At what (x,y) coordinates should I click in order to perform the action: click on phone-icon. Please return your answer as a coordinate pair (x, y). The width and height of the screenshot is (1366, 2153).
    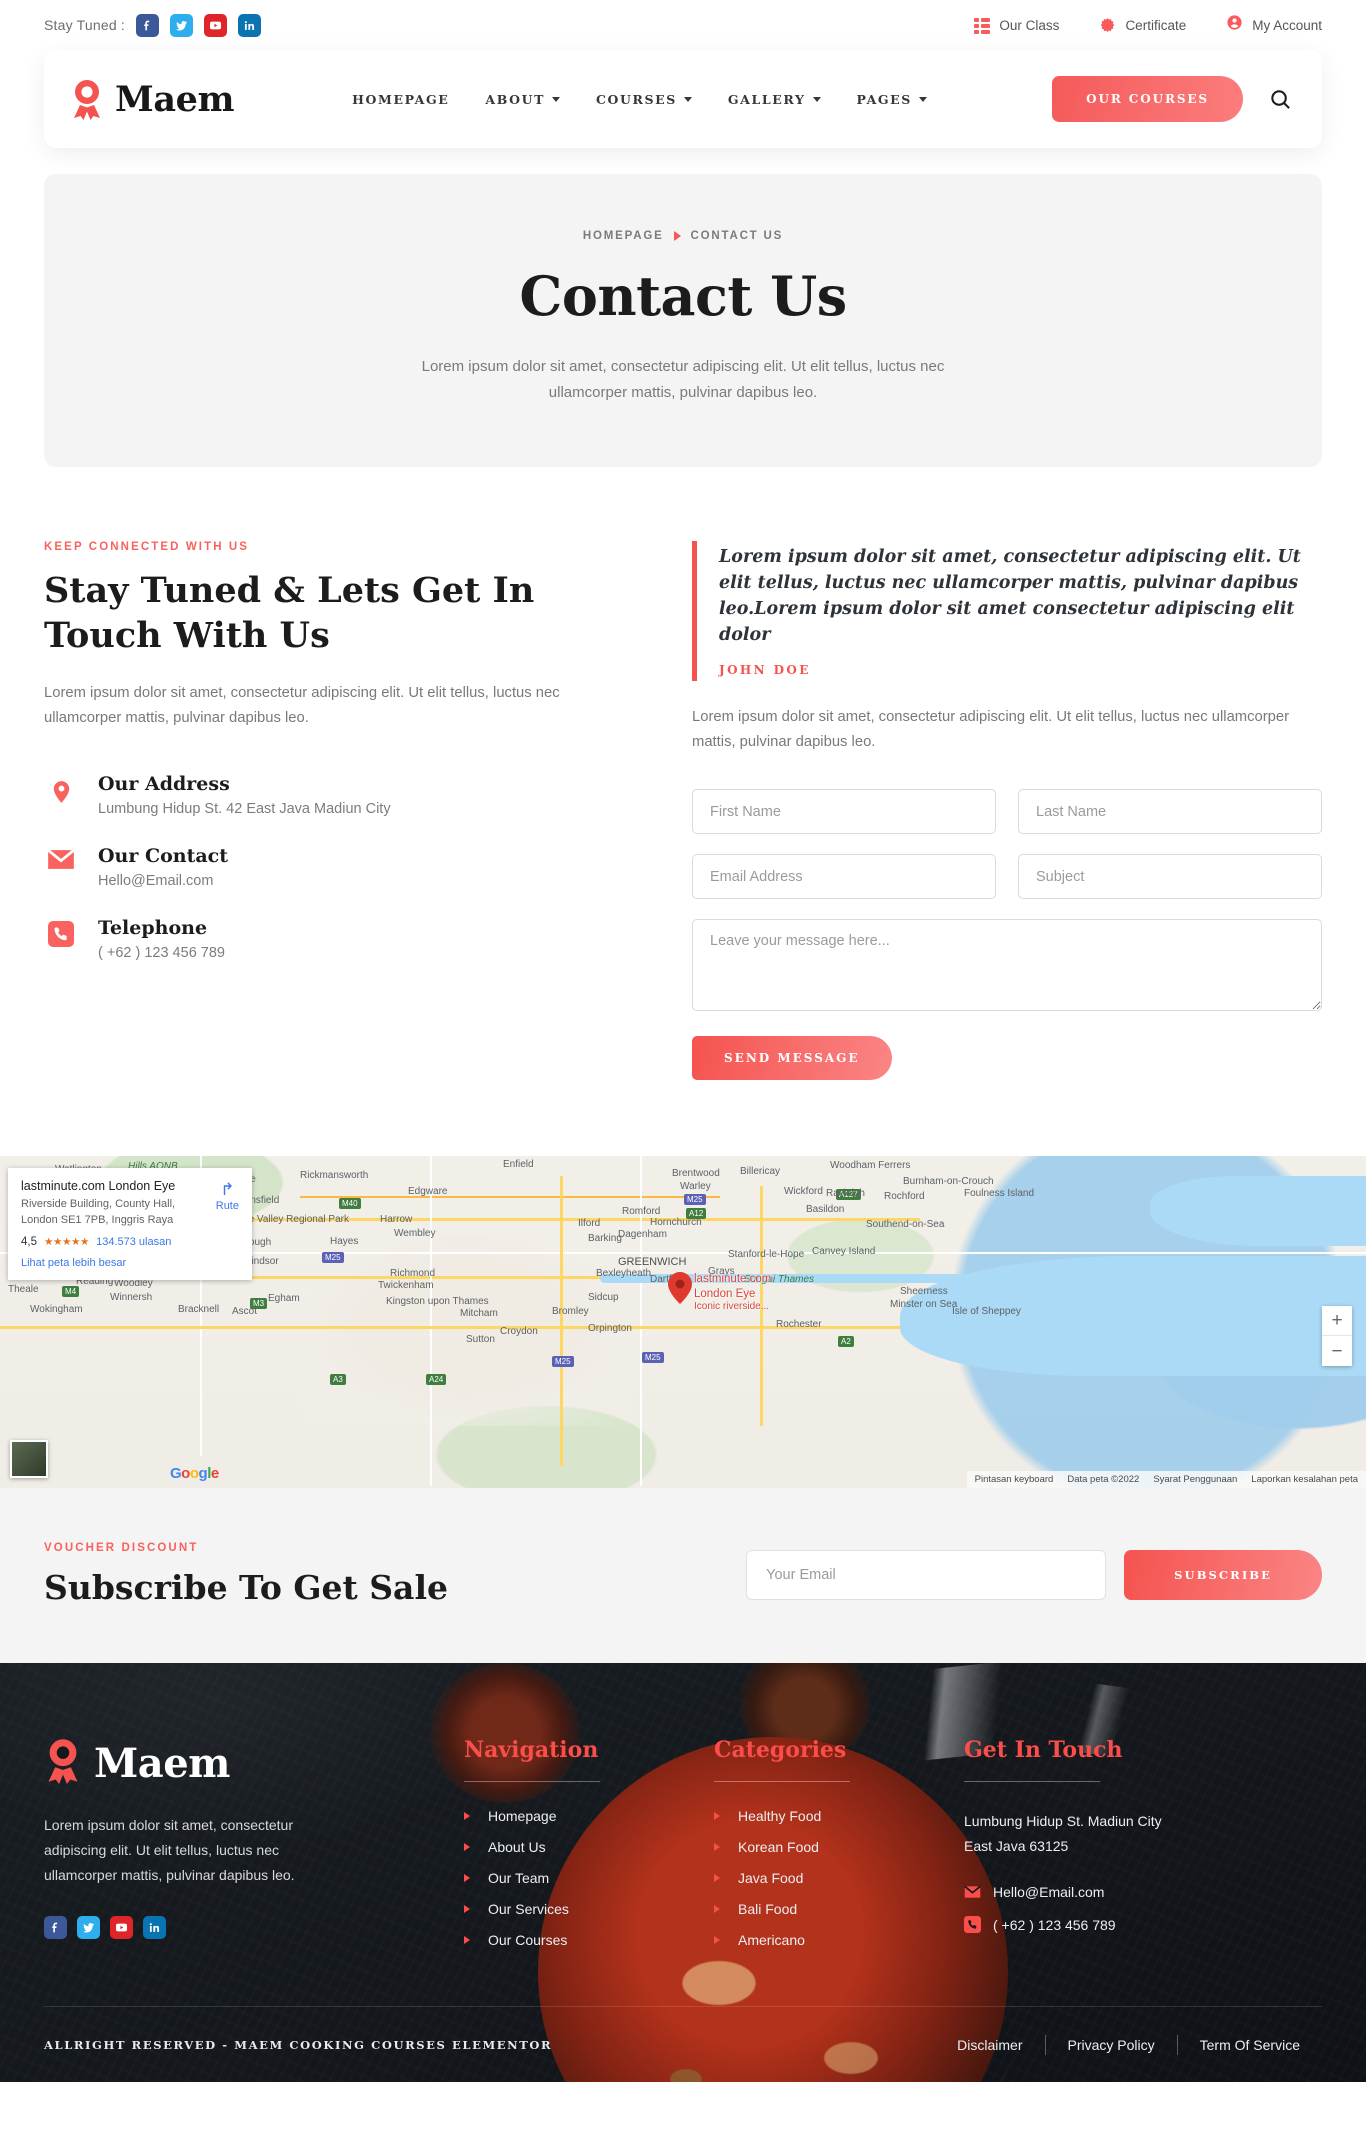
    Looking at the image, I should click on (61, 932).